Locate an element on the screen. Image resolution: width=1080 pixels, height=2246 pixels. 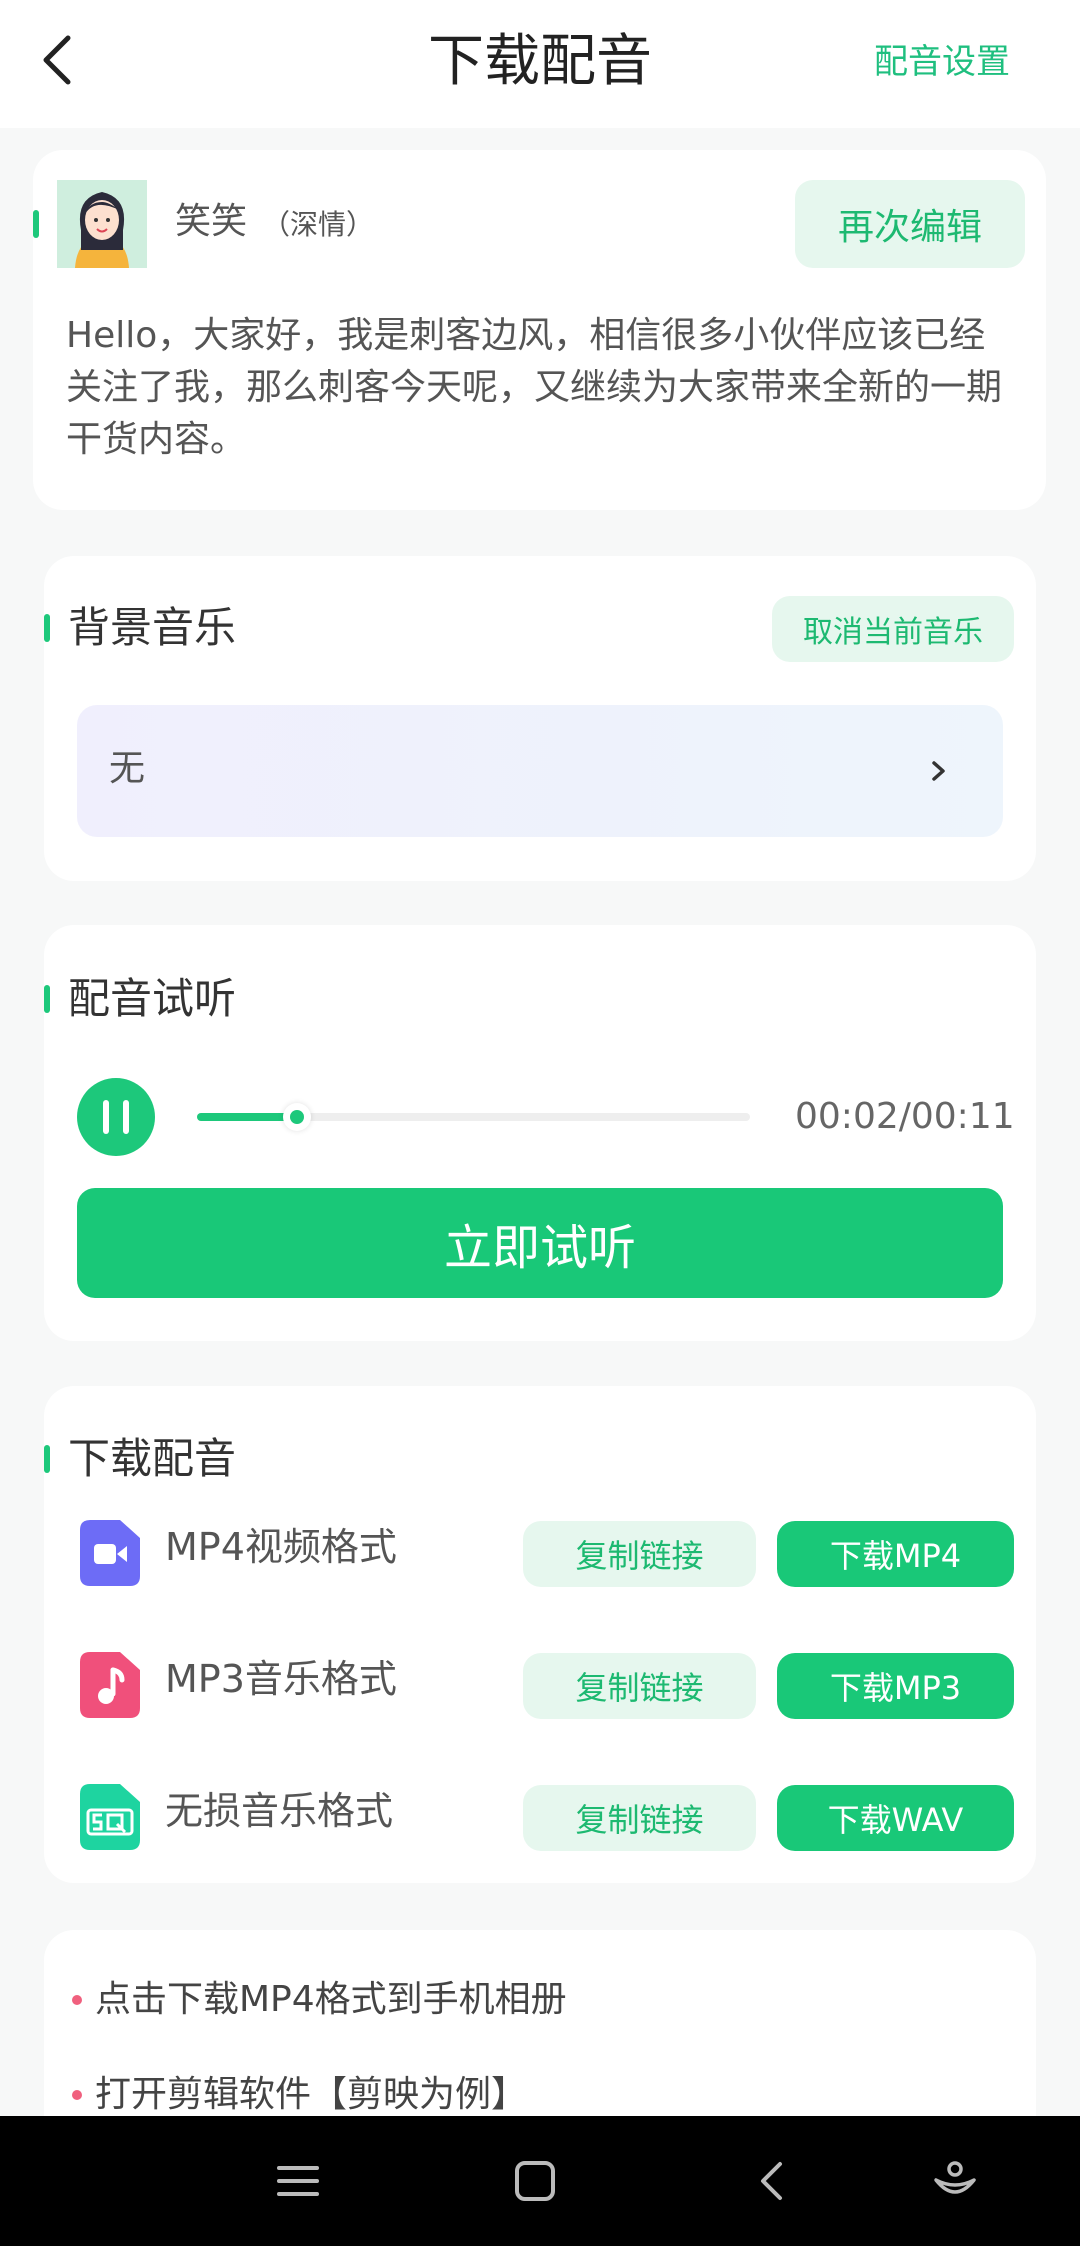
voice-avatar-icon is located at coordinates (102, 224).